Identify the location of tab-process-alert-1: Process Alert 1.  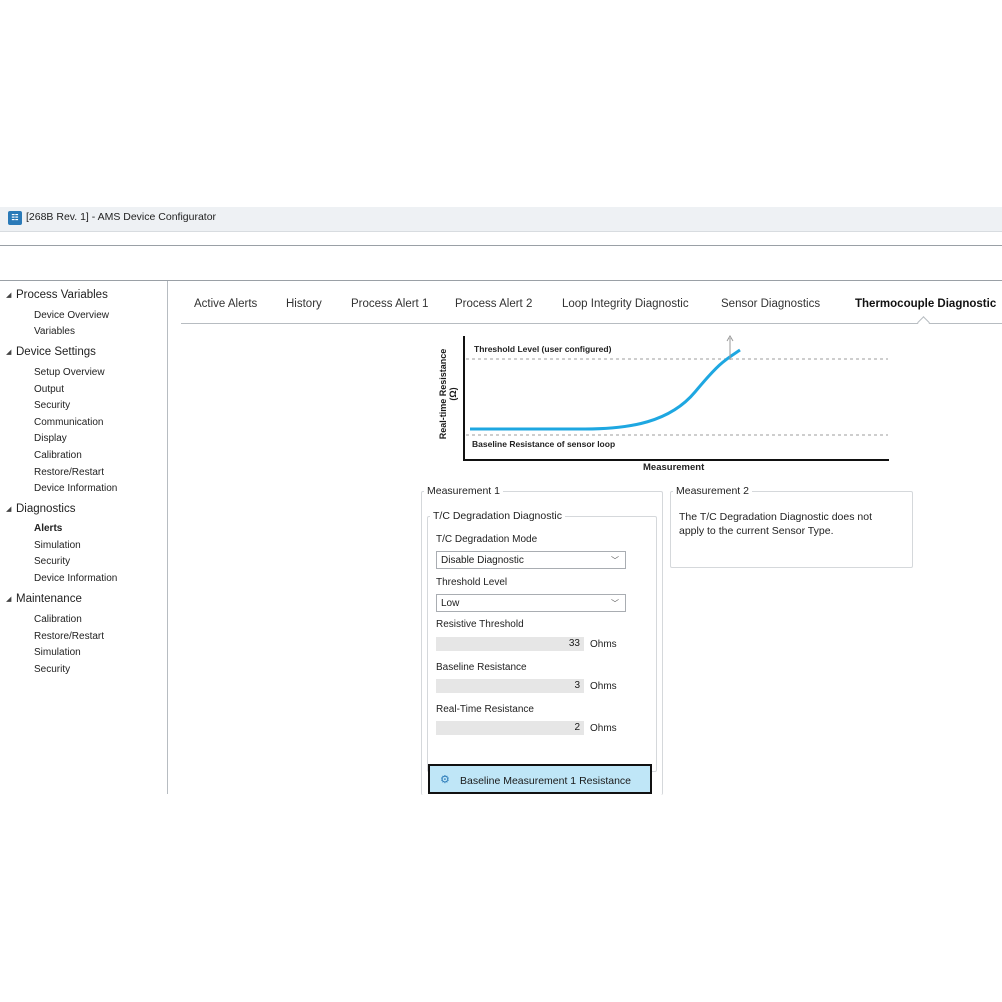
(389, 304).